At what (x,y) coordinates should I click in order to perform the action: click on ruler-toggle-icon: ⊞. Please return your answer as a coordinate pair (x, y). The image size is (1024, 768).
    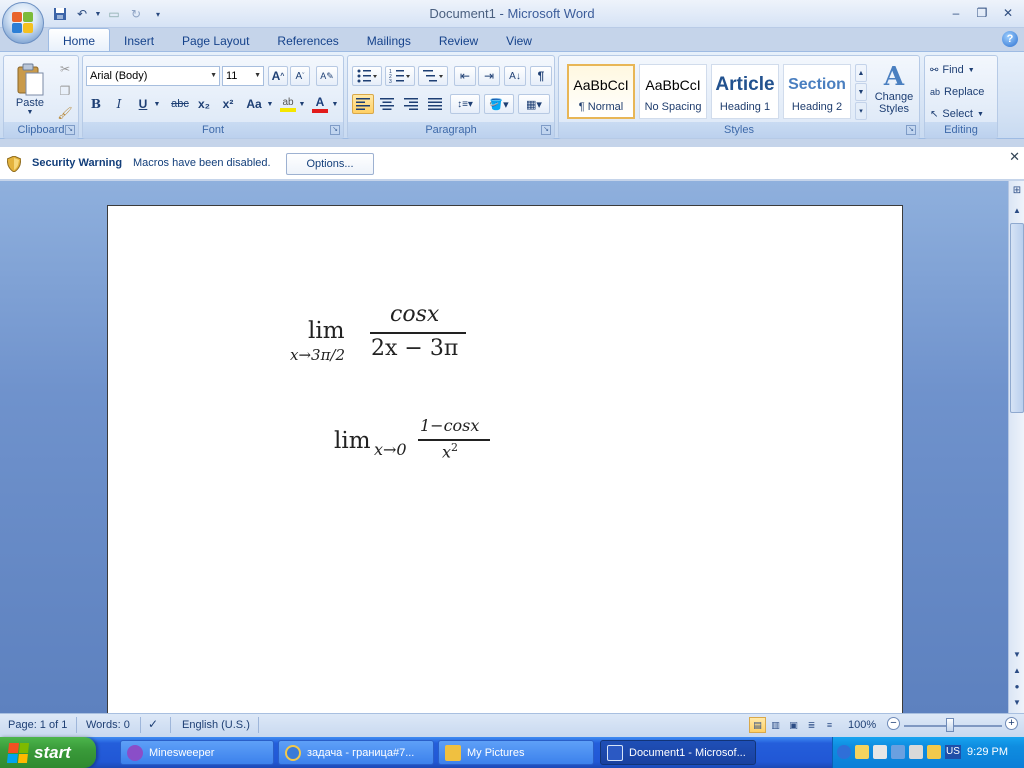
    Looking at the image, I should click on (1017, 190).